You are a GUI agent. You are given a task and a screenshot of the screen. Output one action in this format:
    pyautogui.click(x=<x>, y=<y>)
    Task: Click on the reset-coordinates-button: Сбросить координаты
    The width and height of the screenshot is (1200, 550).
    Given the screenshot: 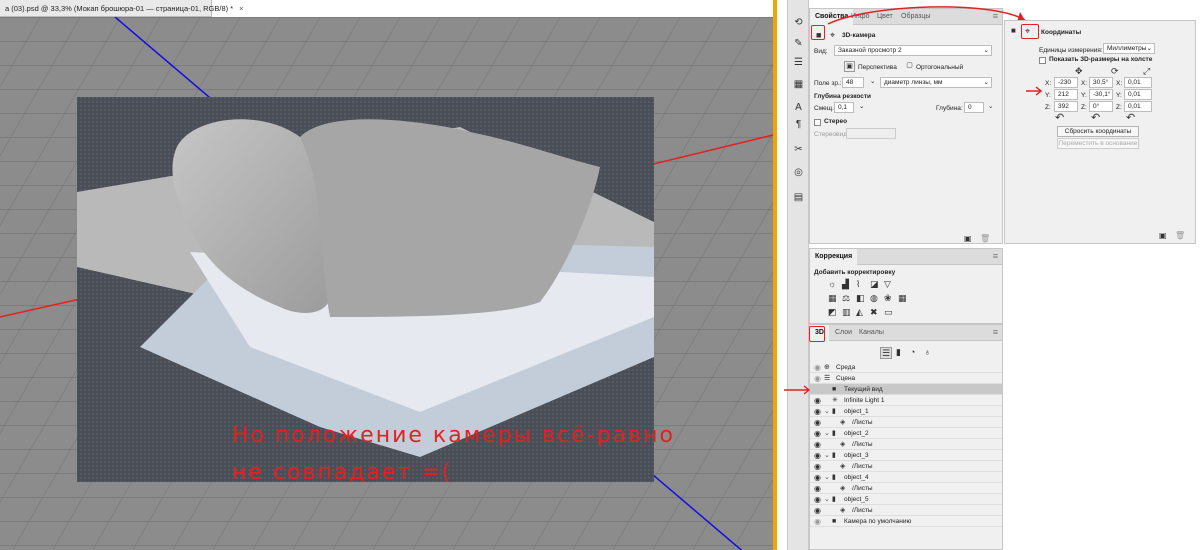 What is the action you would take?
    pyautogui.click(x=1098, y=131)
    